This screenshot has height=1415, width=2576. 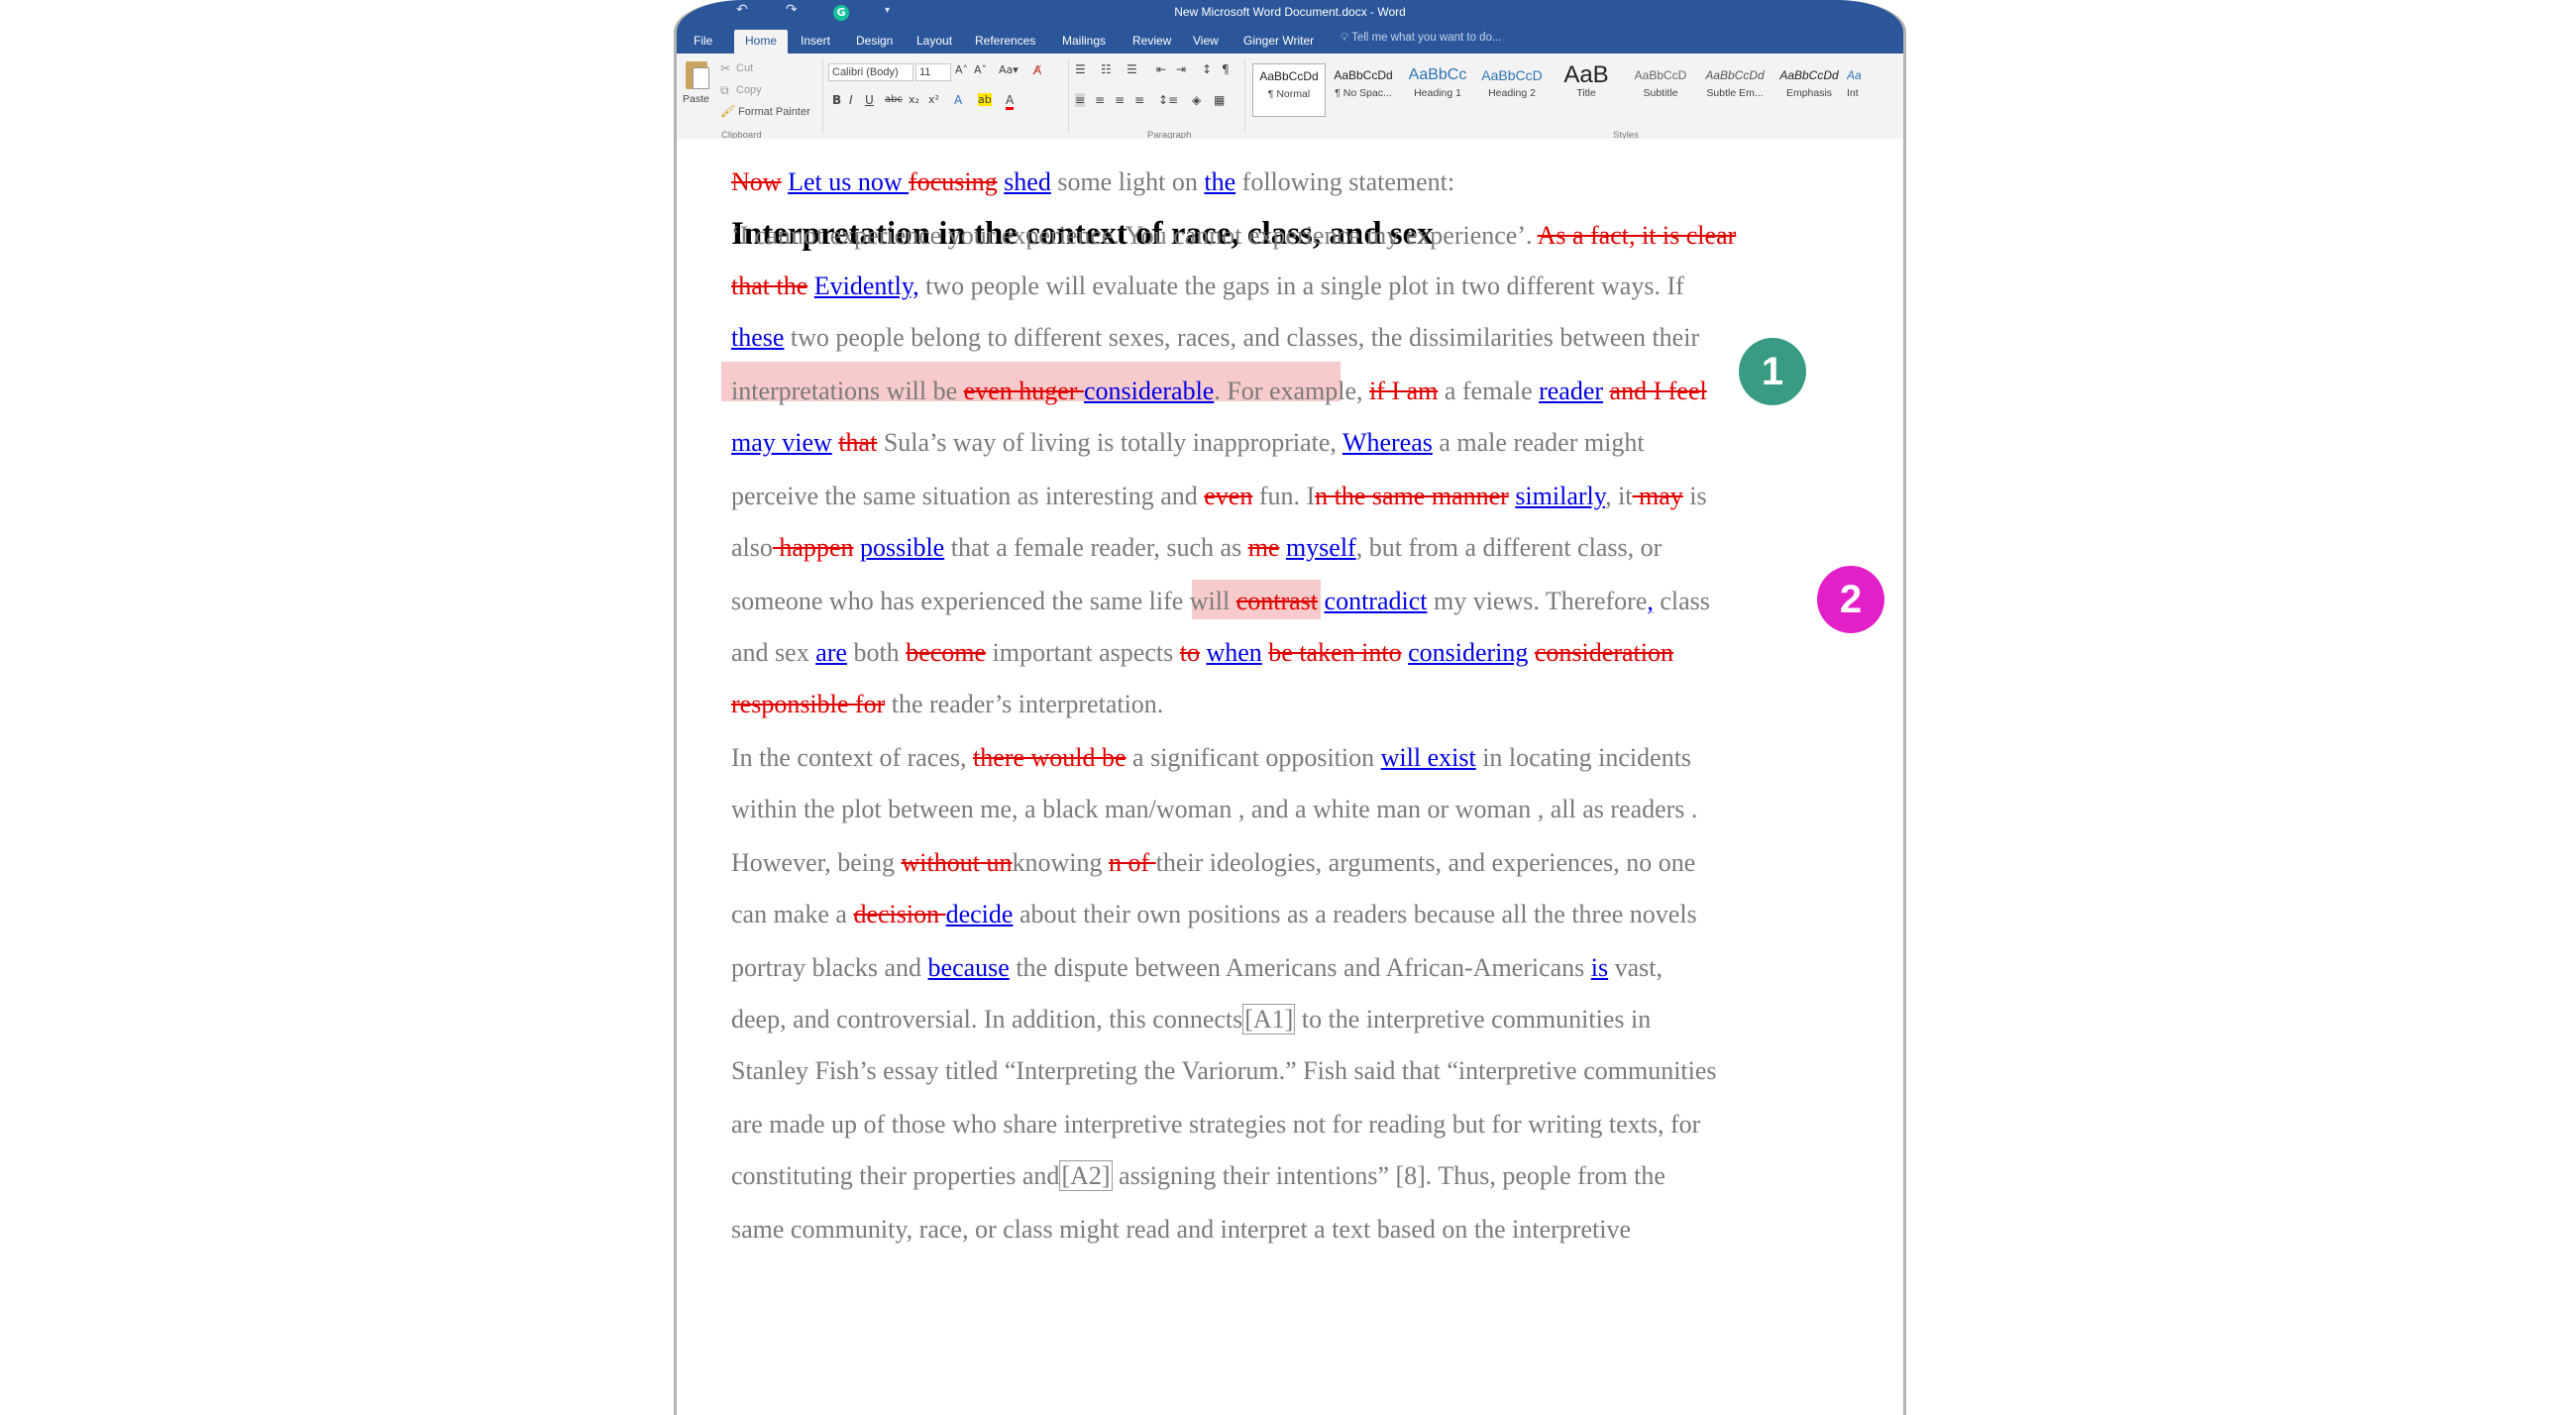 I want to click on deletion: n of, so click(x=1133, y=862).